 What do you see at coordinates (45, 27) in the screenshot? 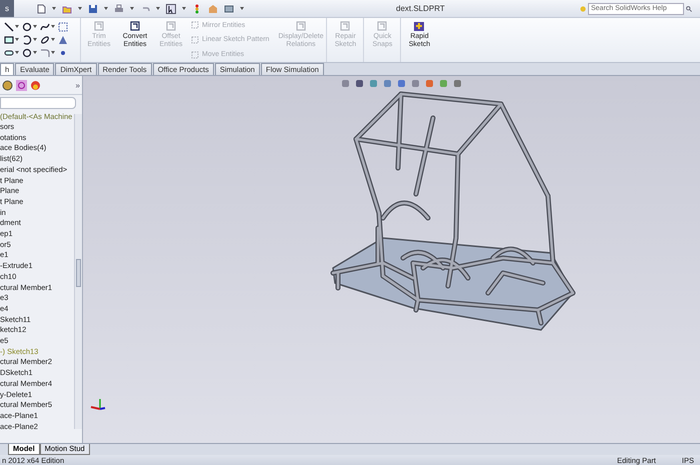
I see `spline-icon` at bounding box center [45, 27].